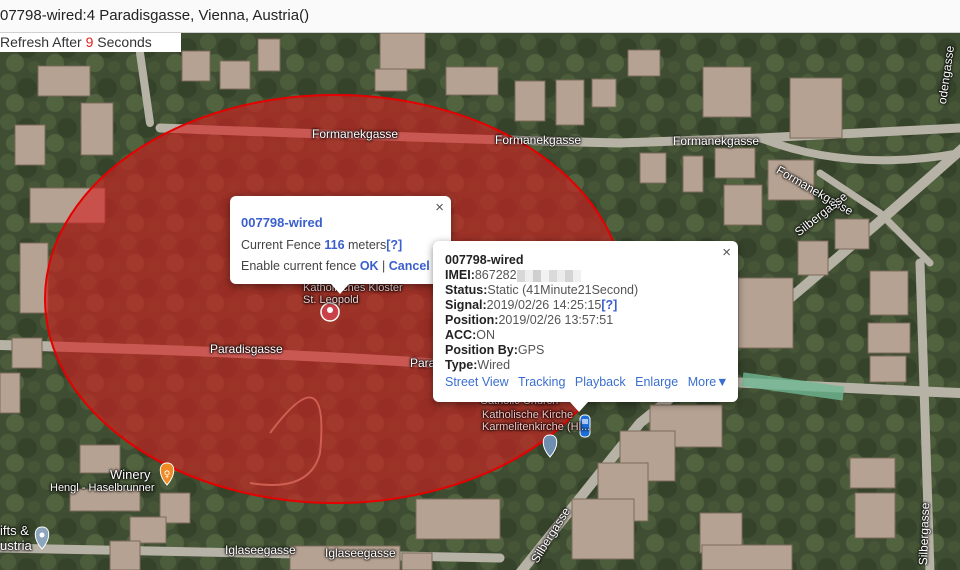 The width and height of the screenshot is (960, 570). Describe the element at coordinates (541, 382) in the screenshot. I see `tracking-link: Tracking` at that location.